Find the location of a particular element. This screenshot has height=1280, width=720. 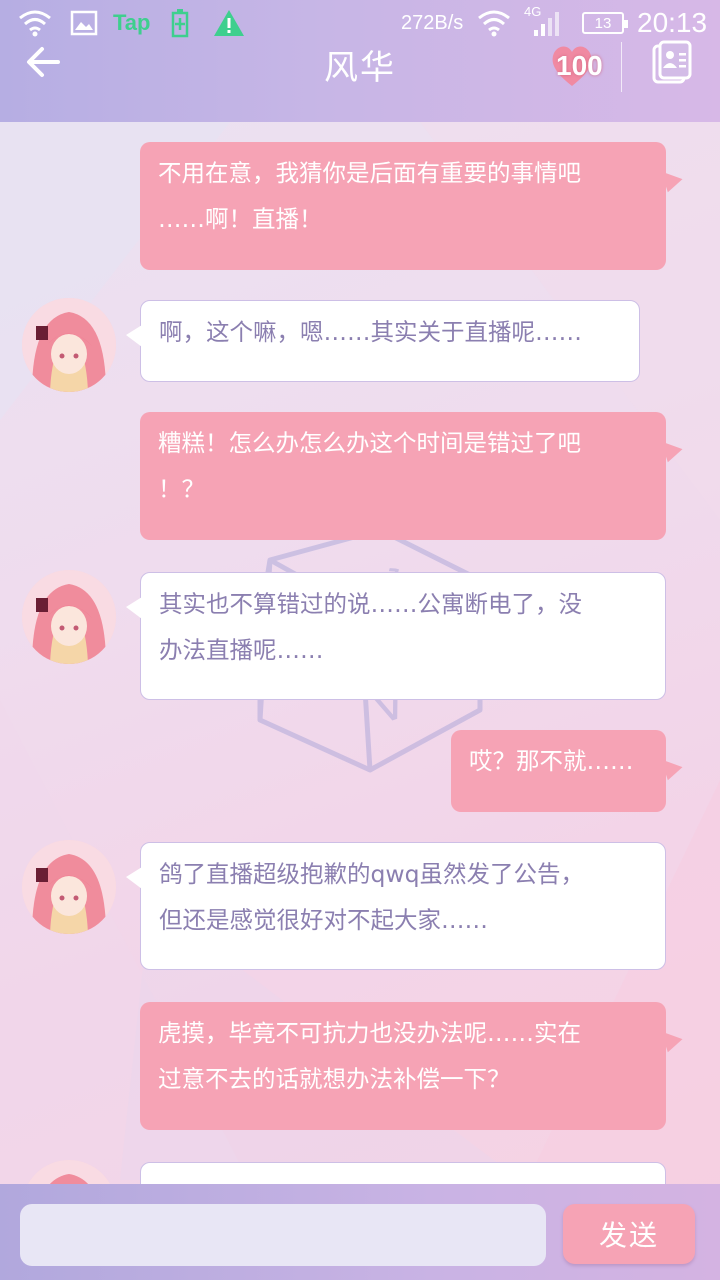

contact-card-icon is located at coordinates (672, 62).